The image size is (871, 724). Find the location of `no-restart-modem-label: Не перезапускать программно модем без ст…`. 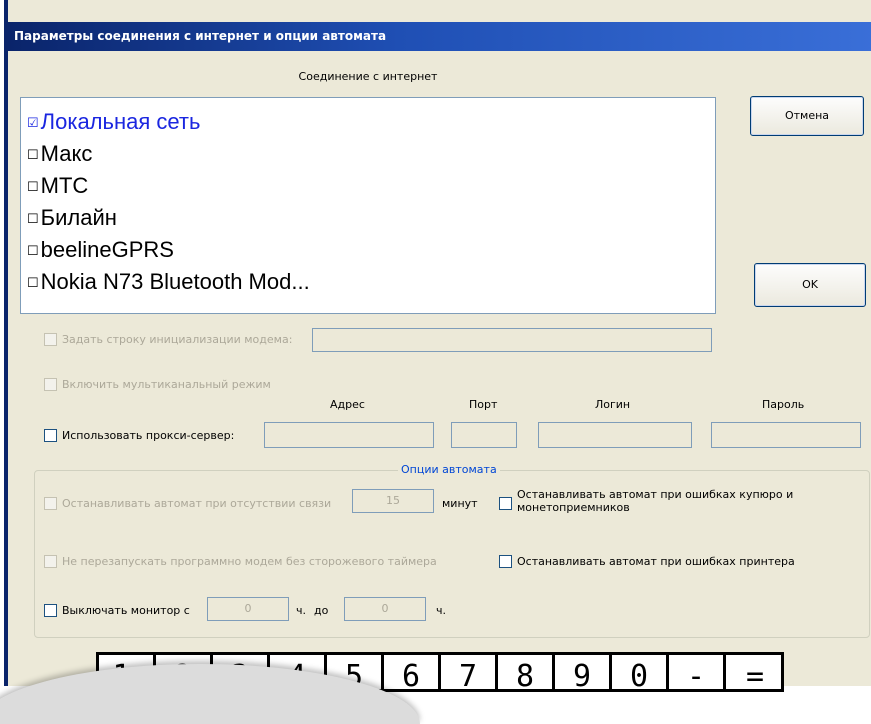

no-restart-modem-label: Не перезапускать программно модем без ст… is located at coordinates (249, 561).